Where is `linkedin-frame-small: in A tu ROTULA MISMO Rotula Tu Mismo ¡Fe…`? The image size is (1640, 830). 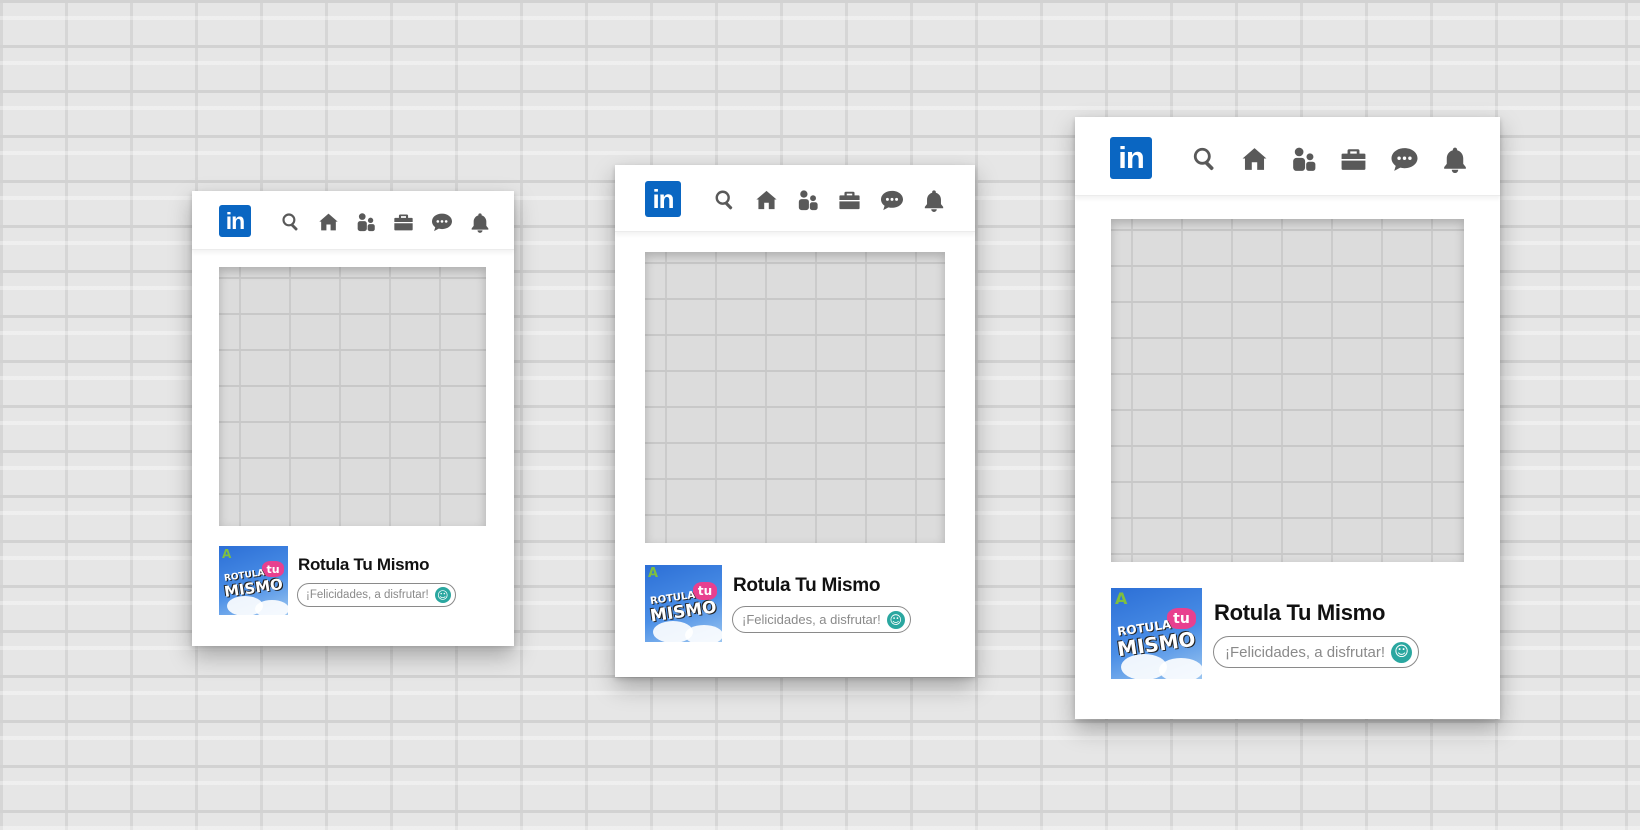 linkedin-frame-small: in A tu ROTULA MISMO Rotula Tu Mismo ¡Fe… is located at coordinates (353, 418).